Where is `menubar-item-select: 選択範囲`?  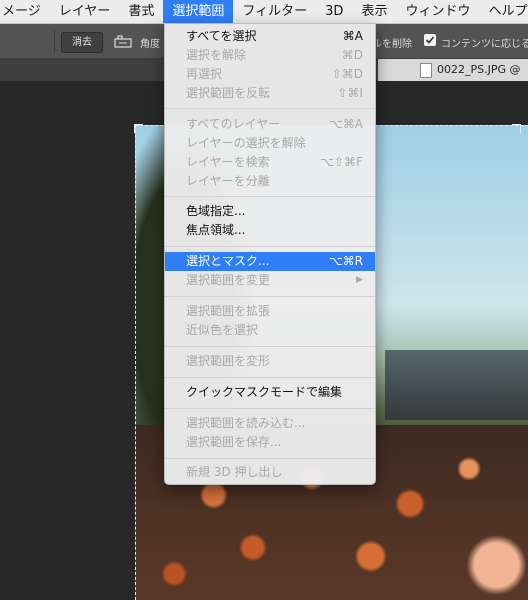
menubar-item-select: 選択範囲 is located at coordinates (198, 11).